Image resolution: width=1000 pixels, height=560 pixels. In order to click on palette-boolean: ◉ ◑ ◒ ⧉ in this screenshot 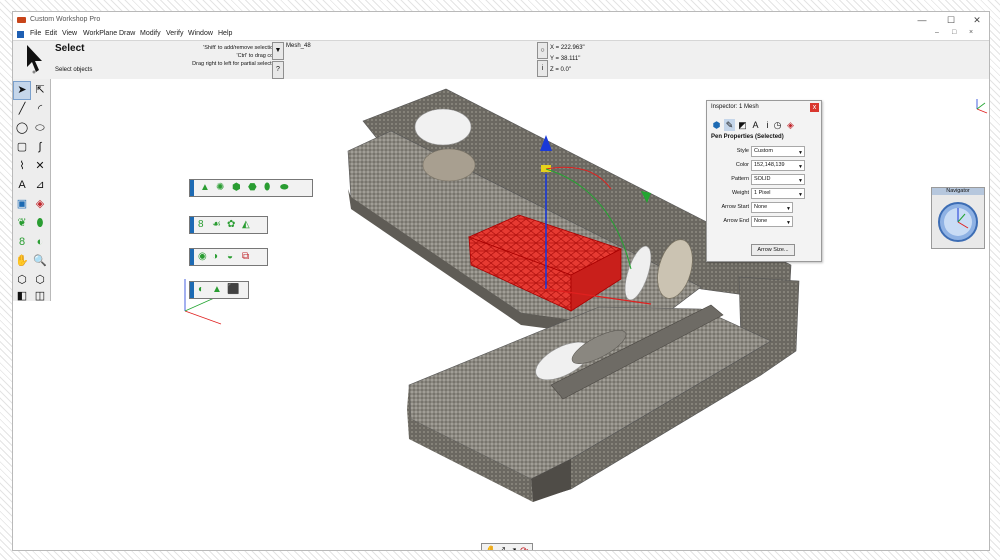, I will do `click(228, 257)`.